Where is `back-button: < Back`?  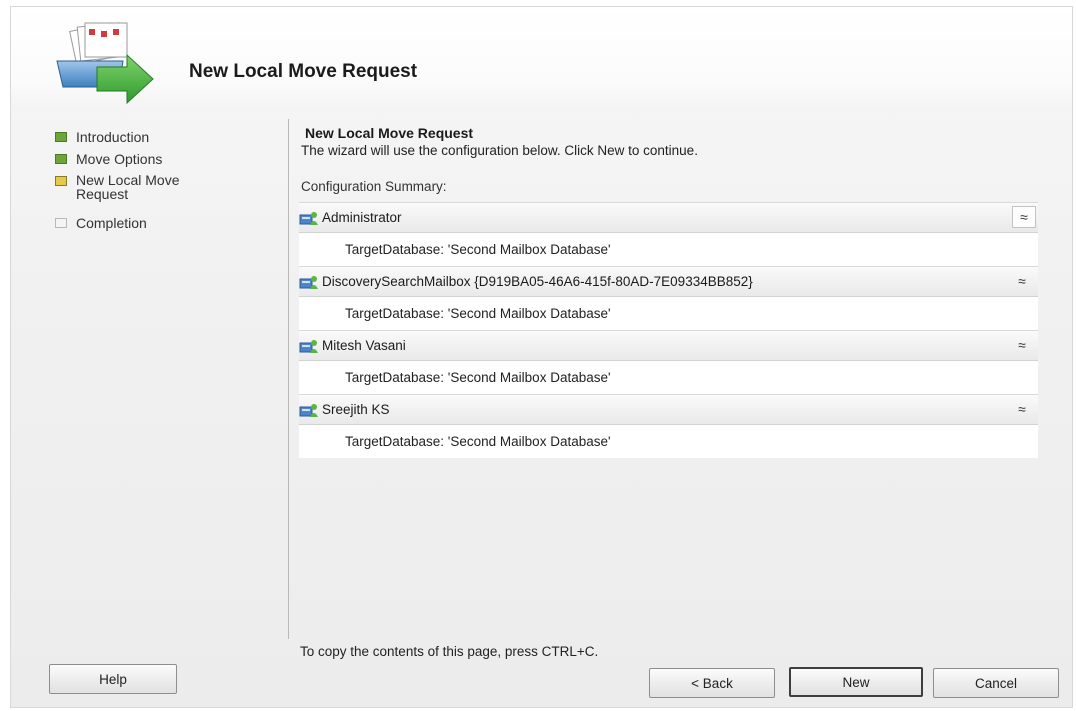
back-button: < Back is located at coordinates (712, 683).